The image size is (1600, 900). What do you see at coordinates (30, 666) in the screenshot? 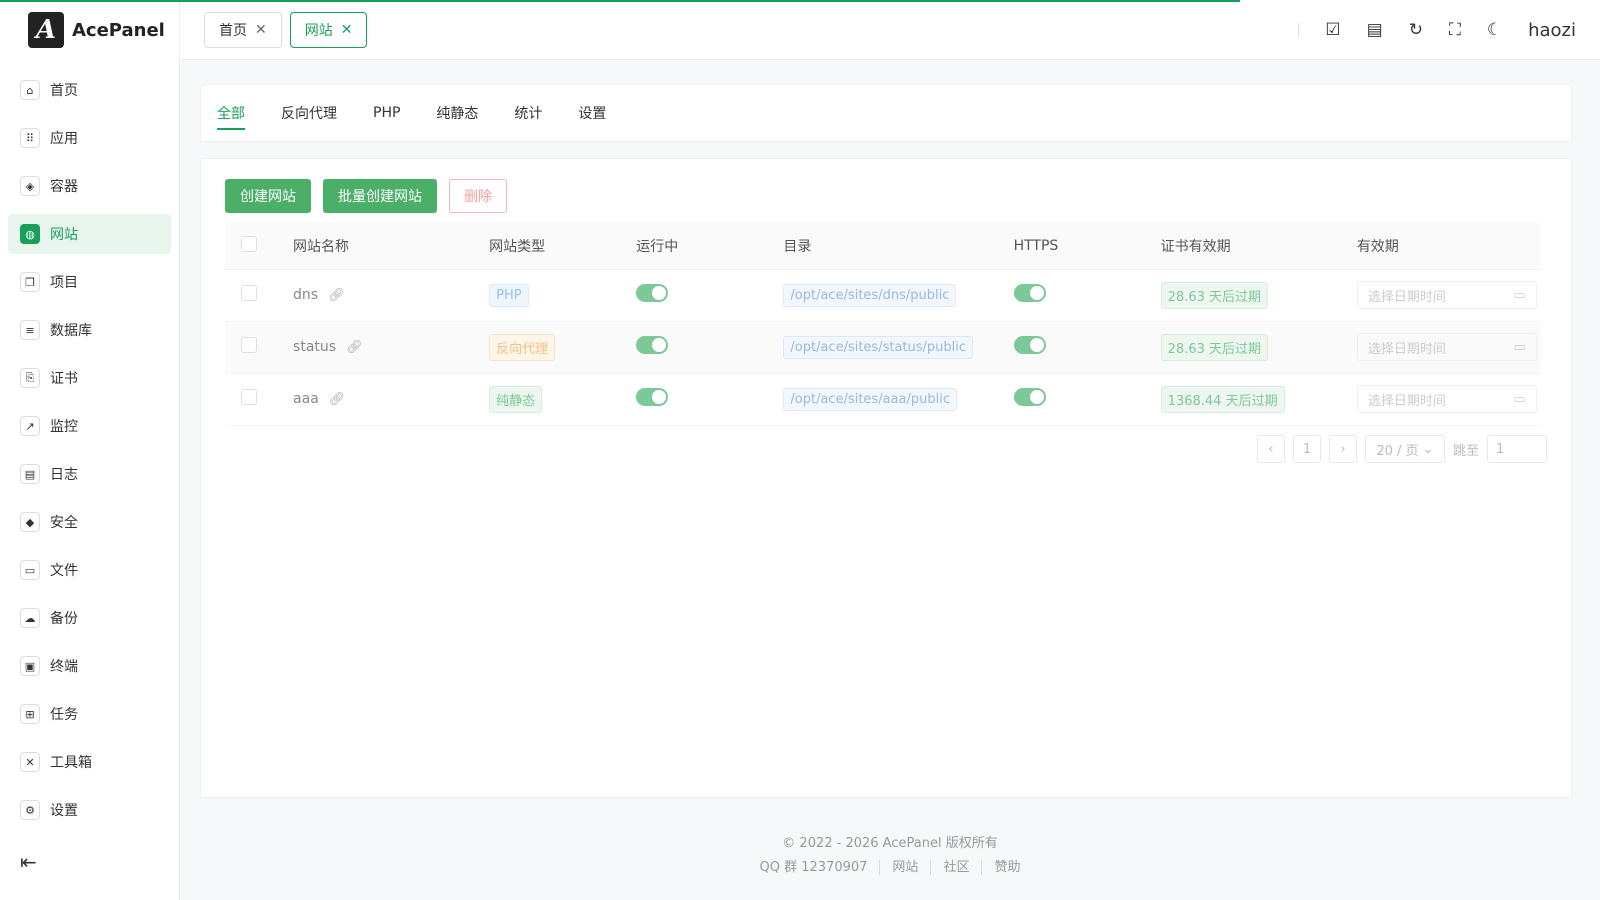
I see `terminal-icon: ▣` at bounding box center [30, 666].